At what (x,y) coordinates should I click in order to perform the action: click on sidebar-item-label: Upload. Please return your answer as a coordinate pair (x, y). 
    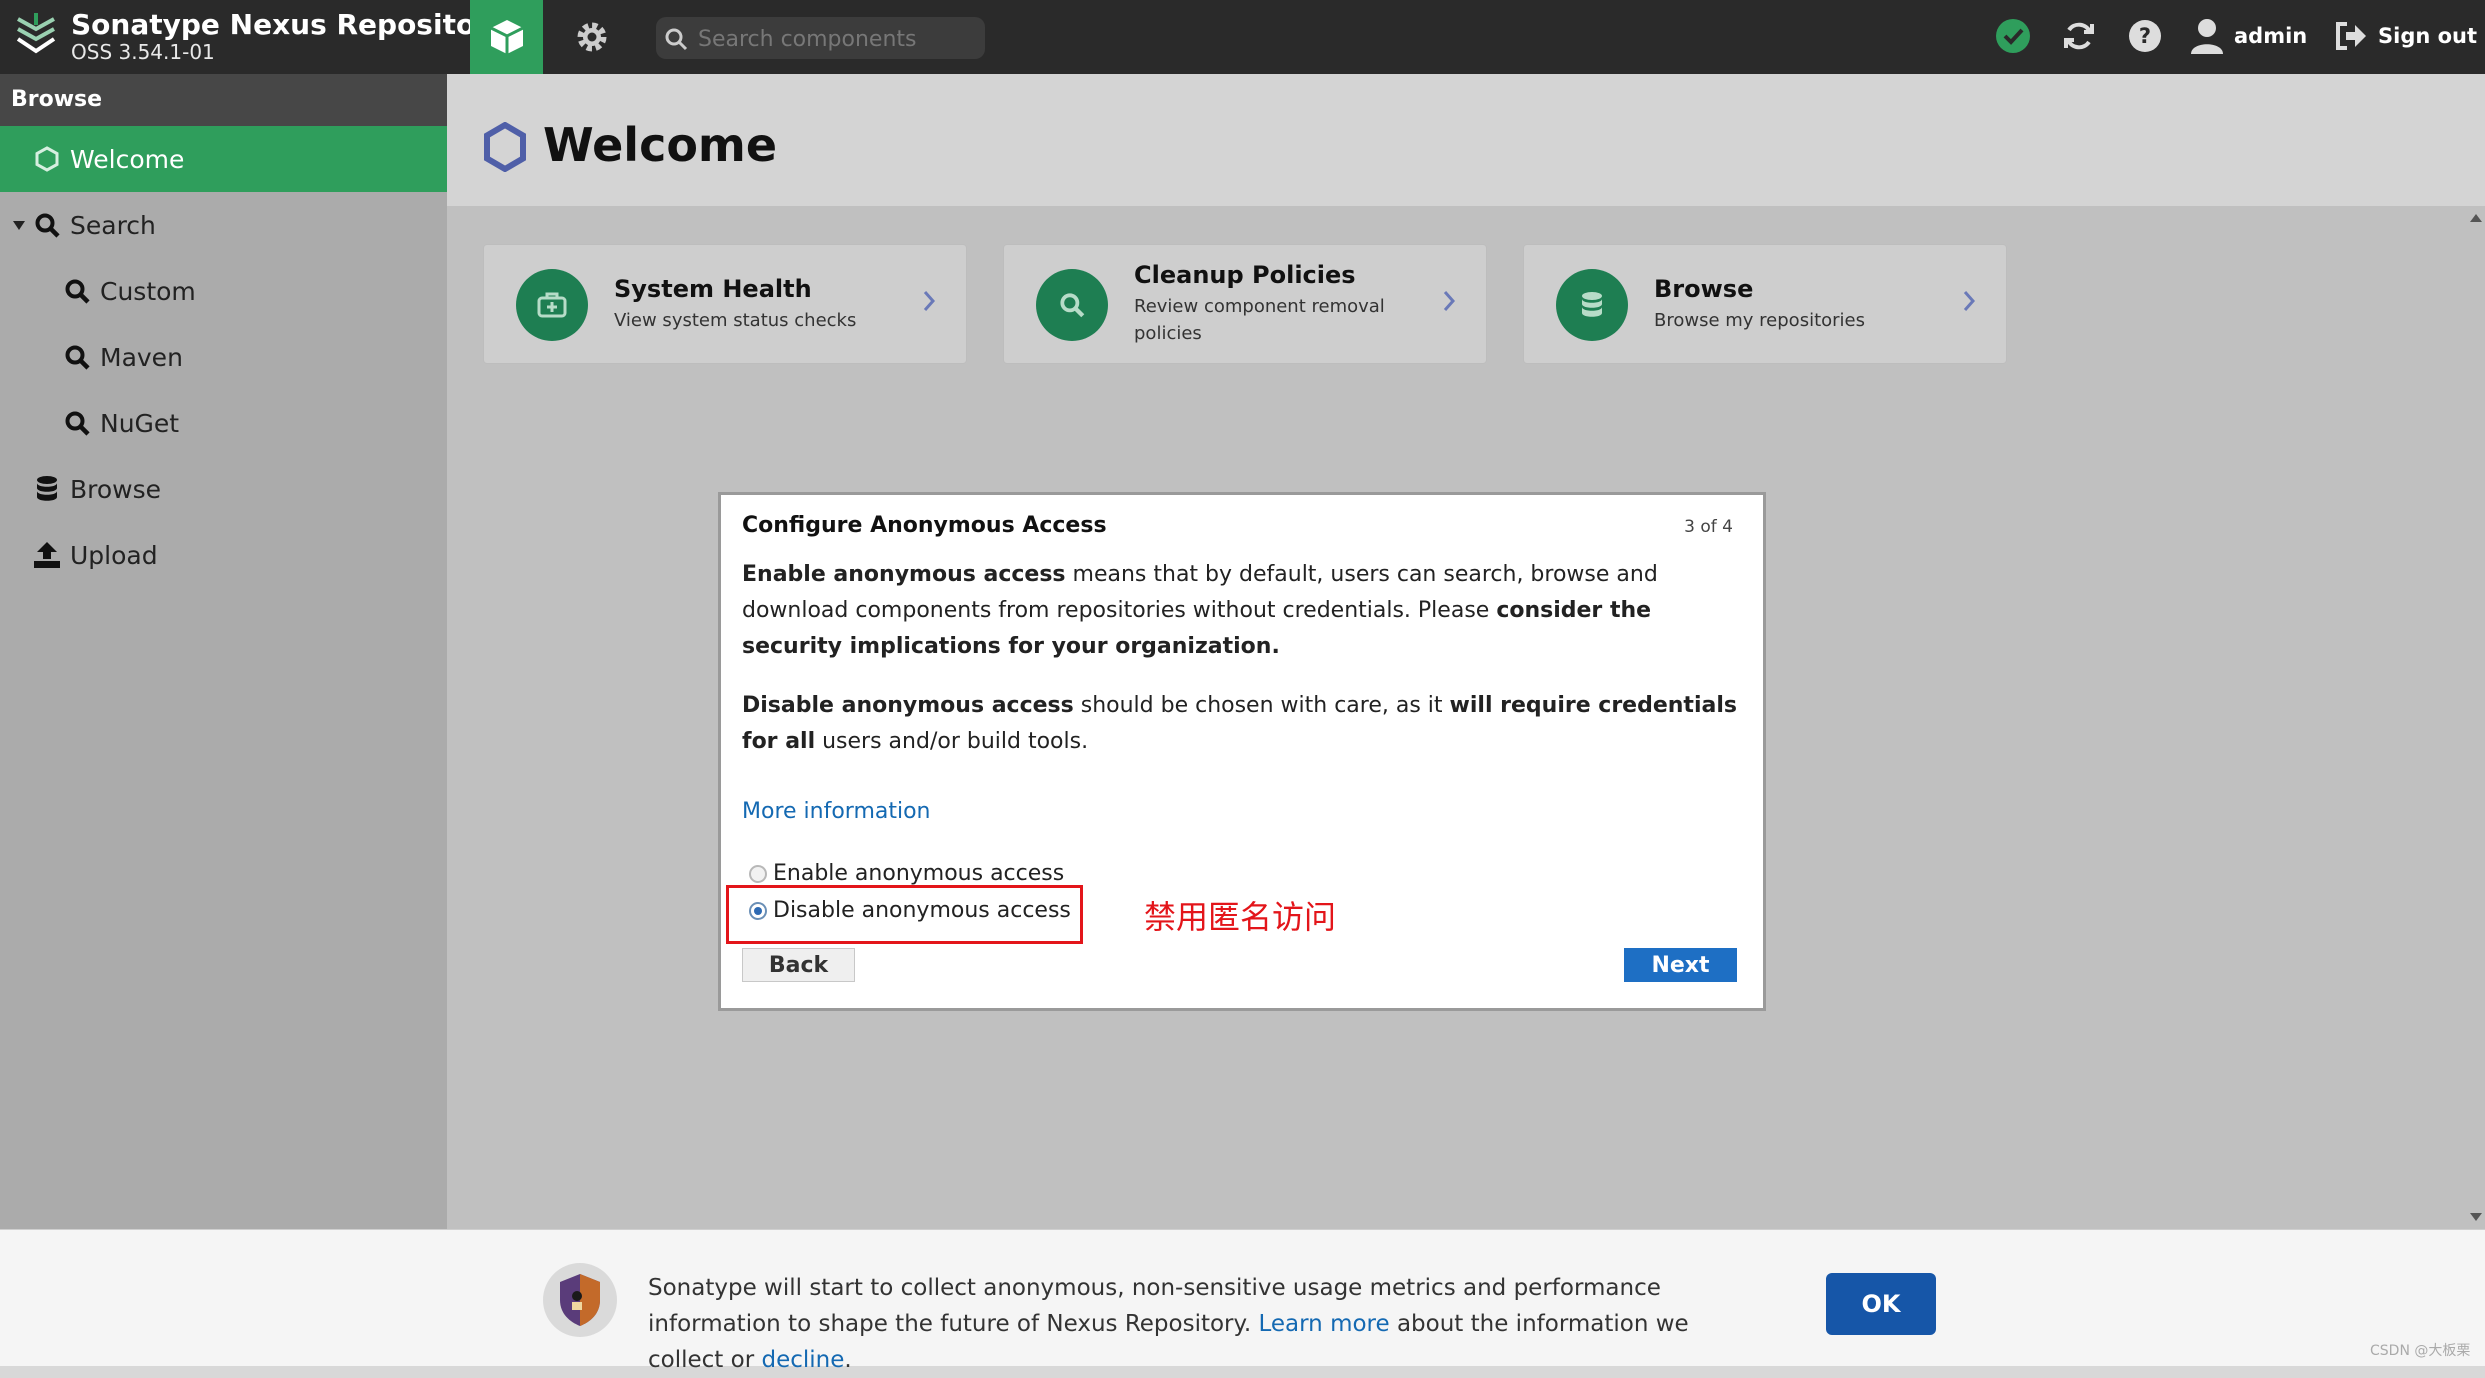
    Looking at the image, I should click on (114, 555).